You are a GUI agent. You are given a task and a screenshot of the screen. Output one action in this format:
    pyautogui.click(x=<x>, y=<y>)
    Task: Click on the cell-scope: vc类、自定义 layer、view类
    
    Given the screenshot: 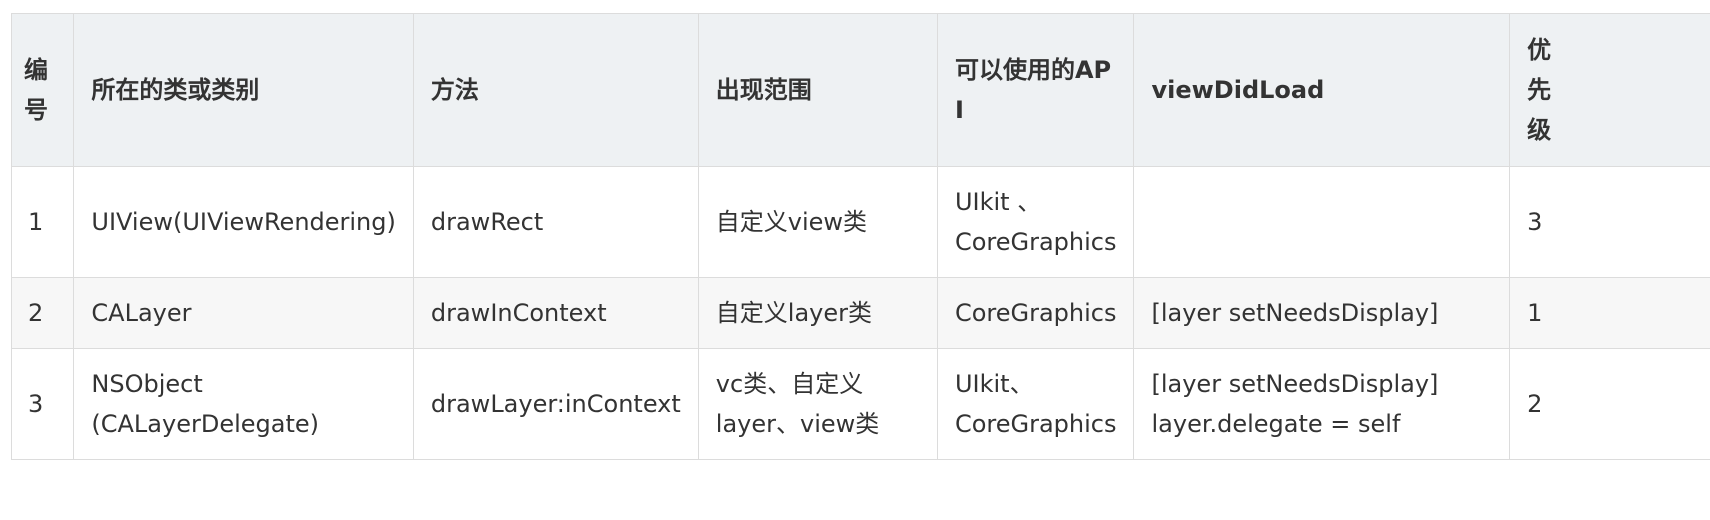 What is the action you would take?
    pyautogui.click(x=817, y=404)
    